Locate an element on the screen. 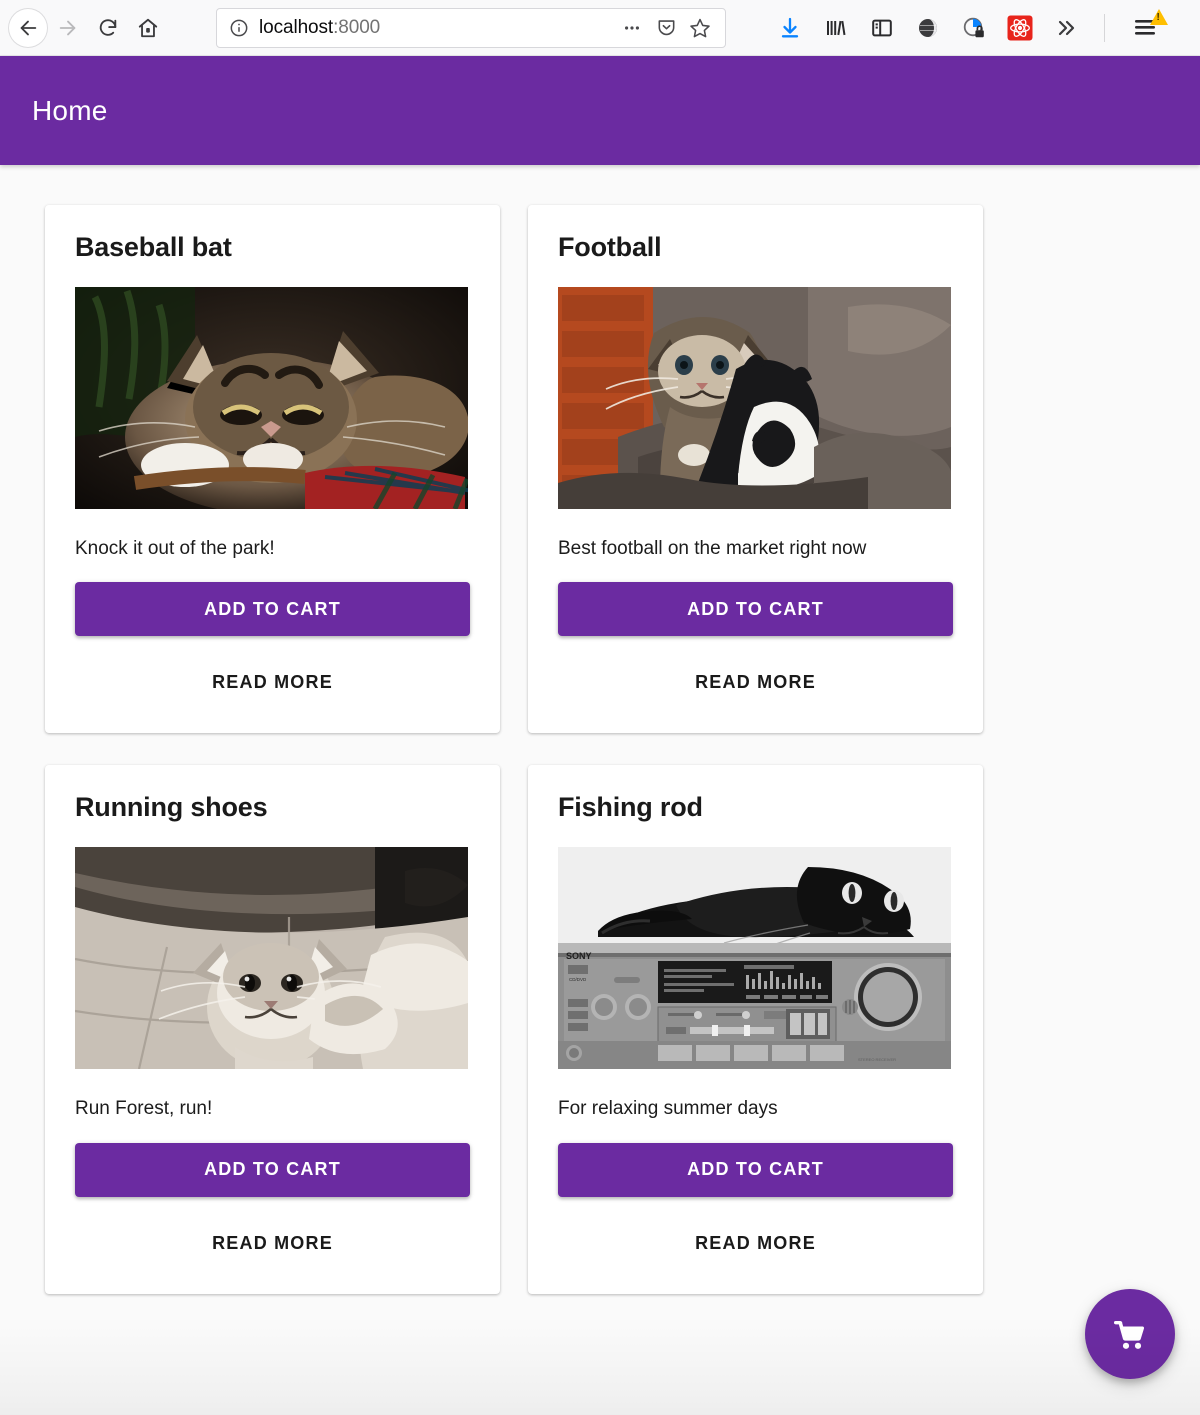 Image resolution: width=1200 pixels, height=1415 pixels. home-button is located at coordinates (148, 28).